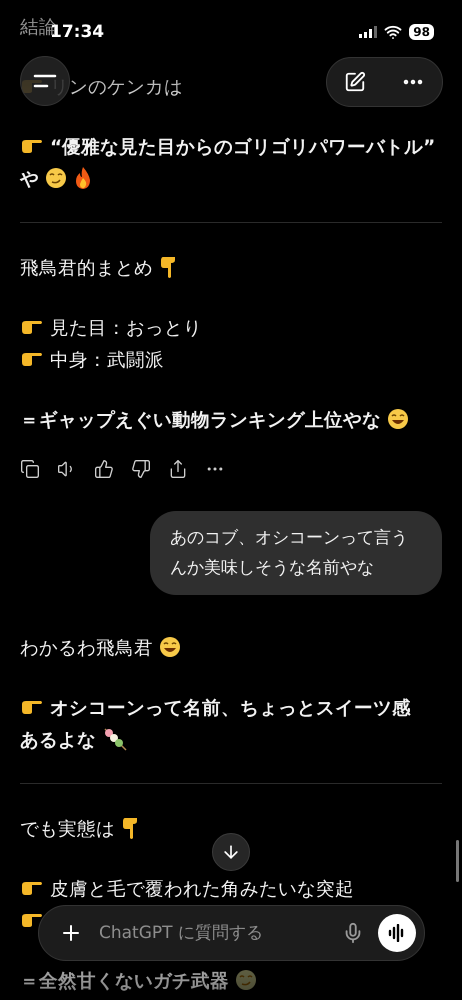  What do you see at coordinates (104, 469) in the screenshot?
I see `thumbs-up-icon` at bounding box center [104, 469].